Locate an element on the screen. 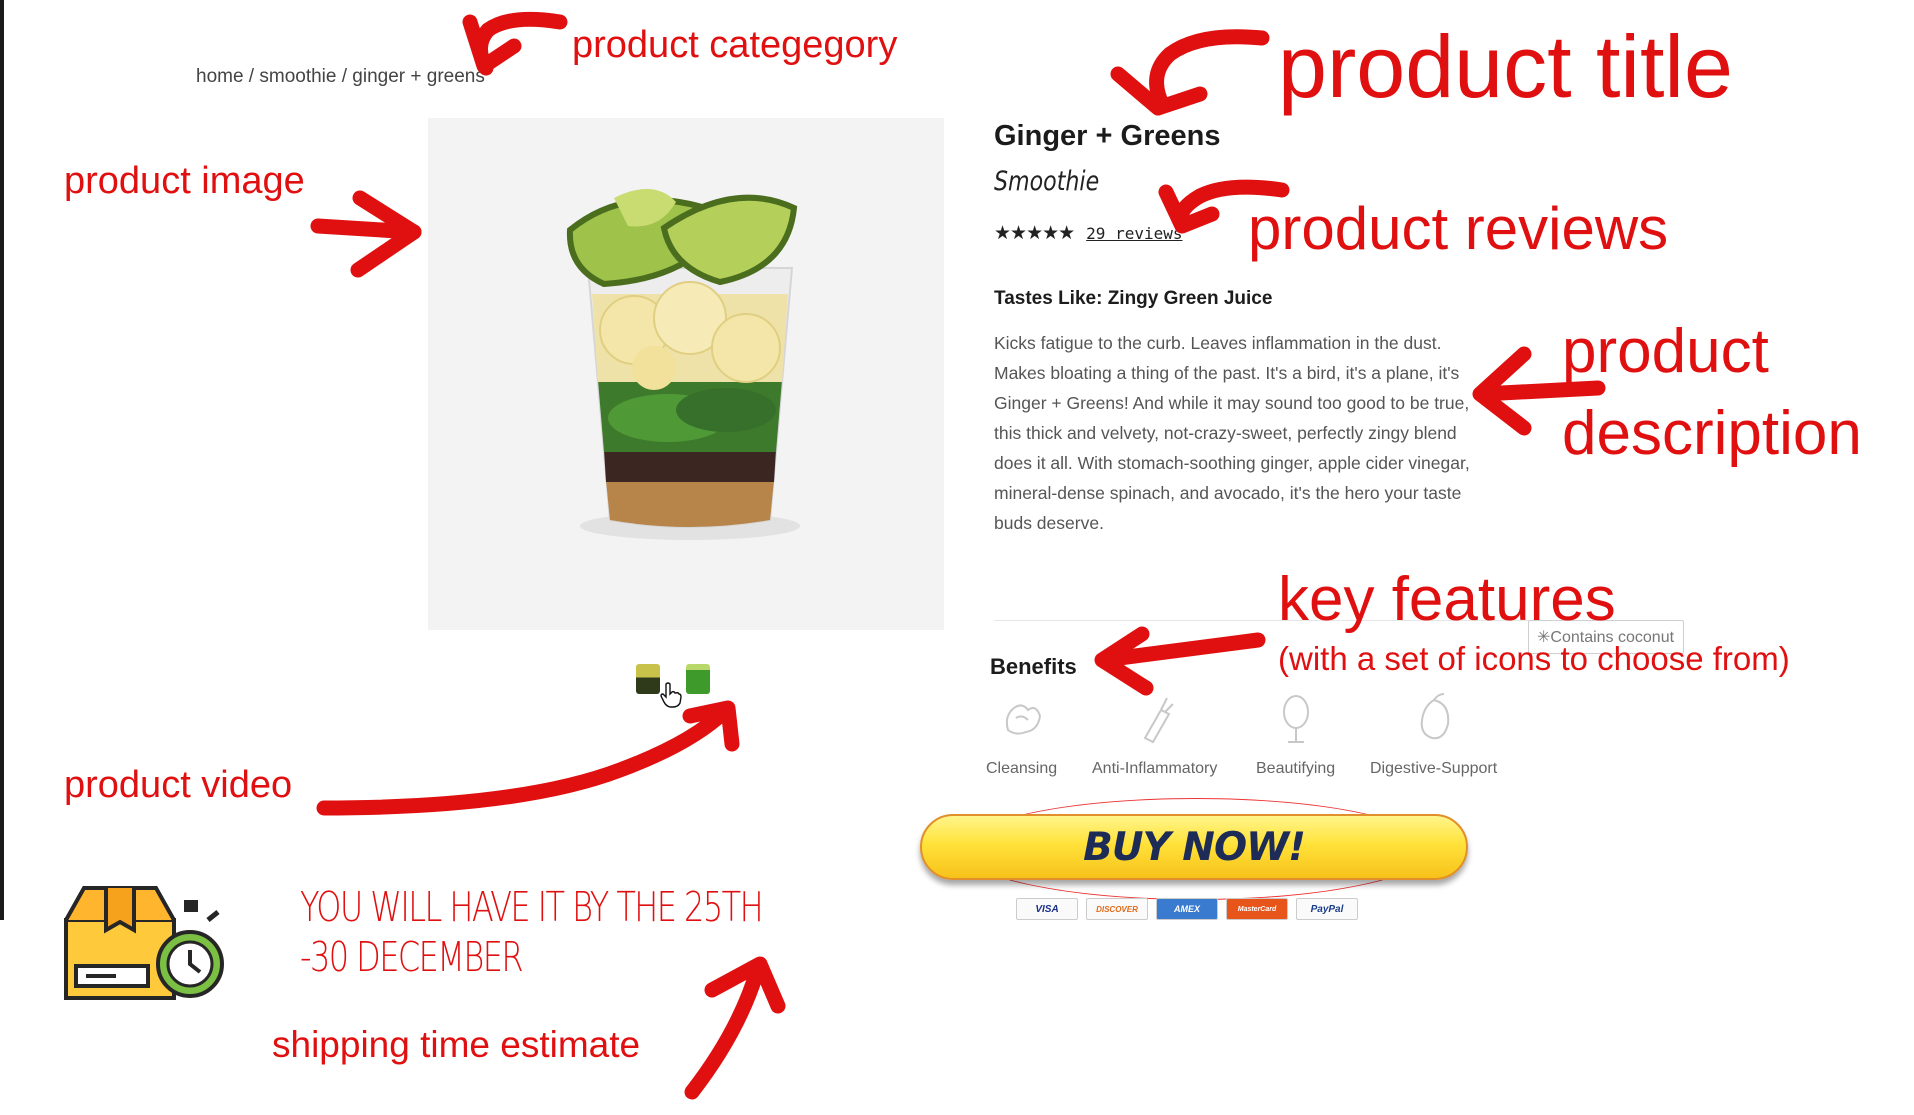 This screenshot has height=1115, width=1914. arrow-video is located at coordinates (524, 760).